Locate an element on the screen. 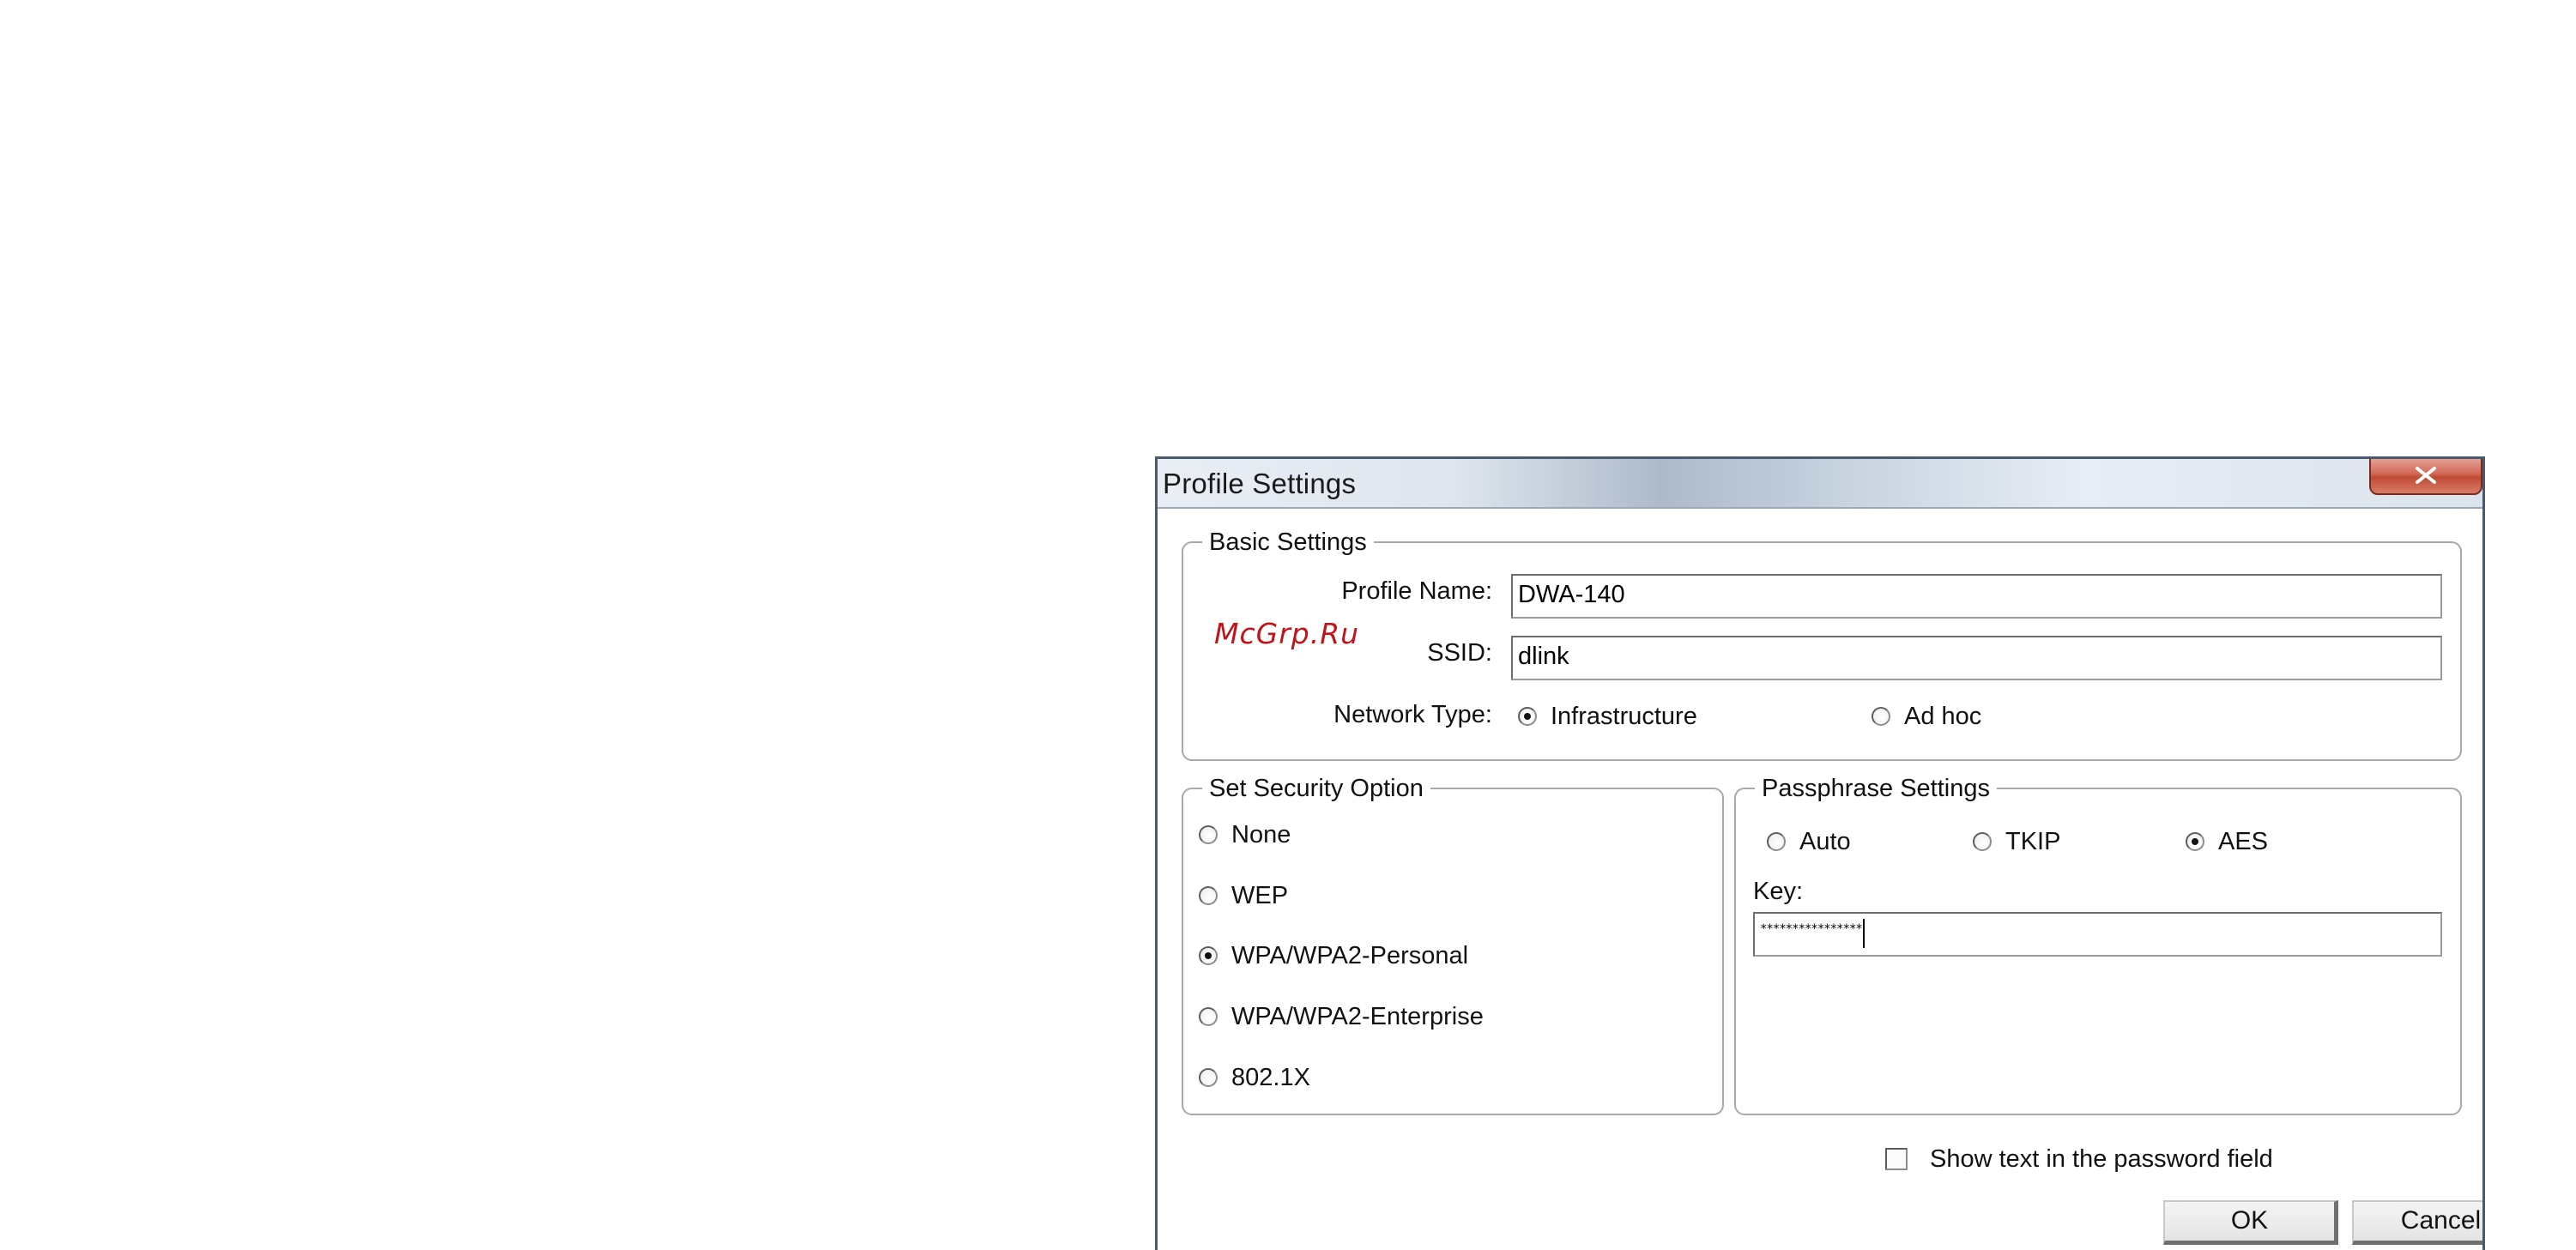  text-caret is located at coordinates (1863, 934).